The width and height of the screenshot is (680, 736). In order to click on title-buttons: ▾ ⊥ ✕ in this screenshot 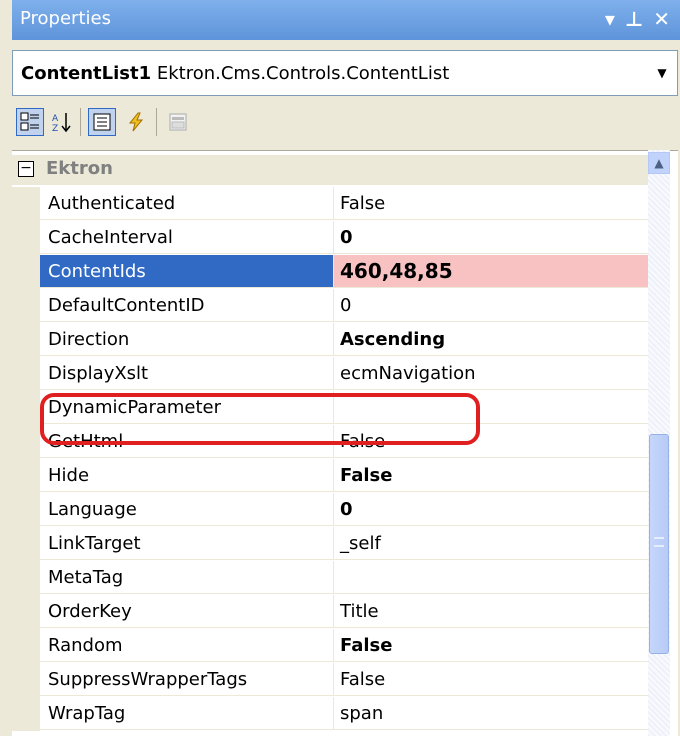, I will do `click(637, 19)`.